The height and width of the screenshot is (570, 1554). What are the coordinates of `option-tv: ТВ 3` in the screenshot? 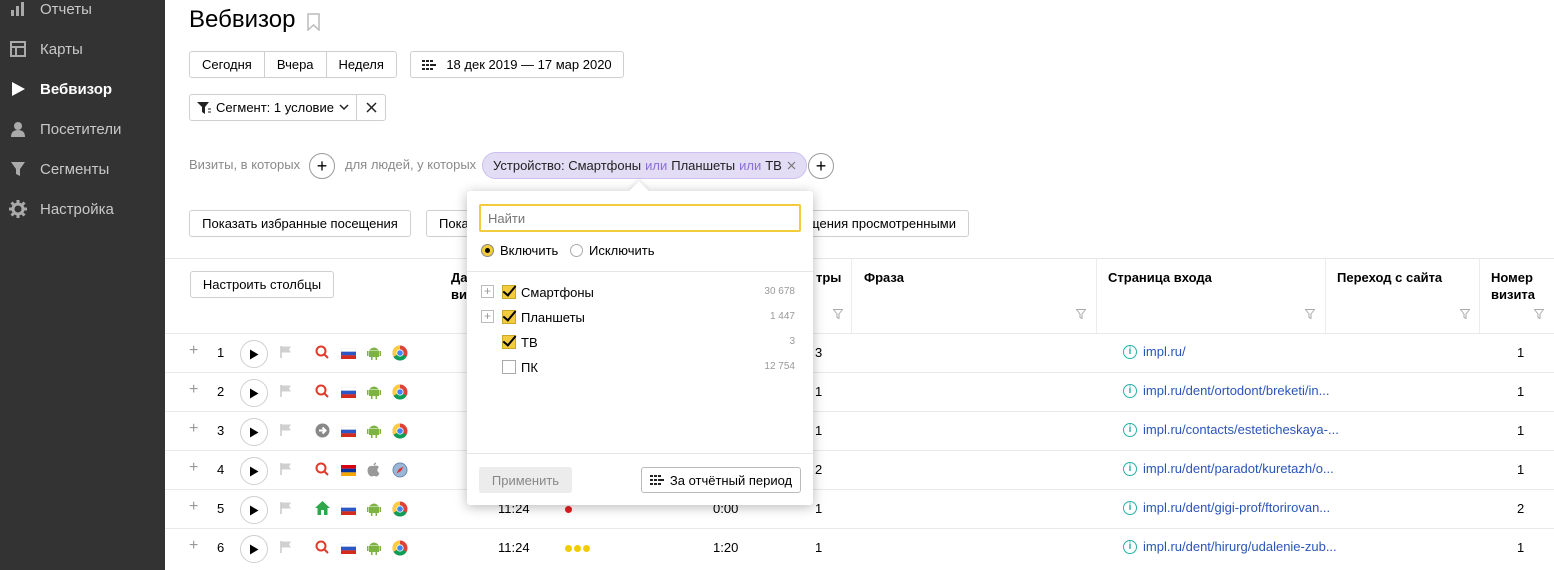 It's located at (640, 343).